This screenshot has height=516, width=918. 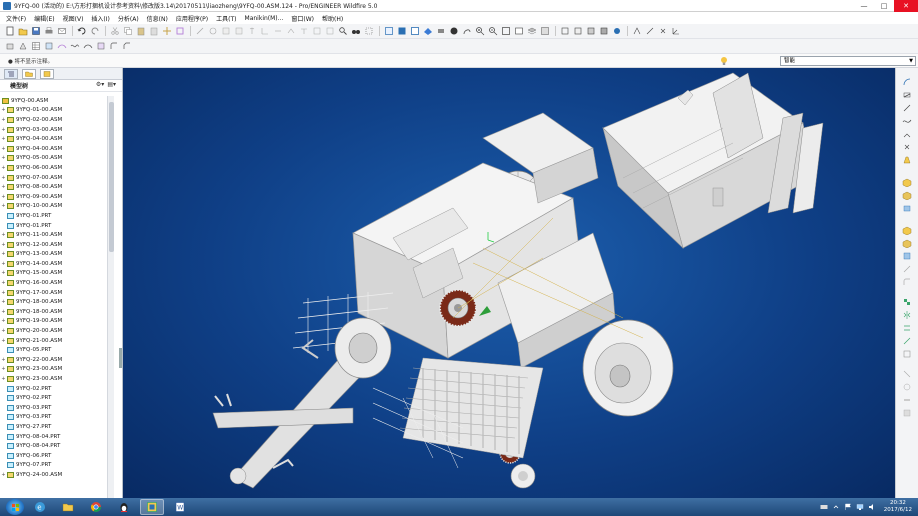 I want to click on binoculars-icon, so click(x=356, y=31).